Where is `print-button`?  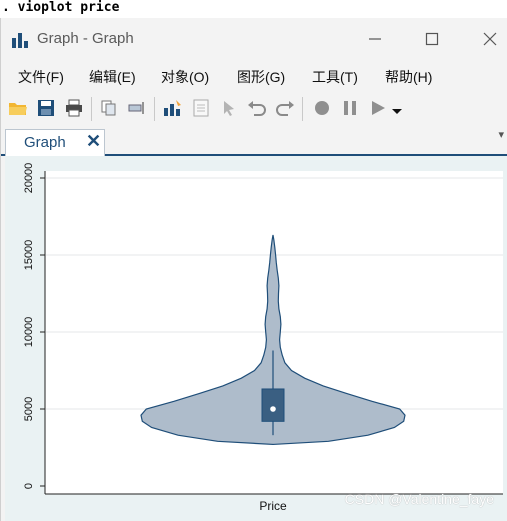 print-button is located at coordinates (74, 108).